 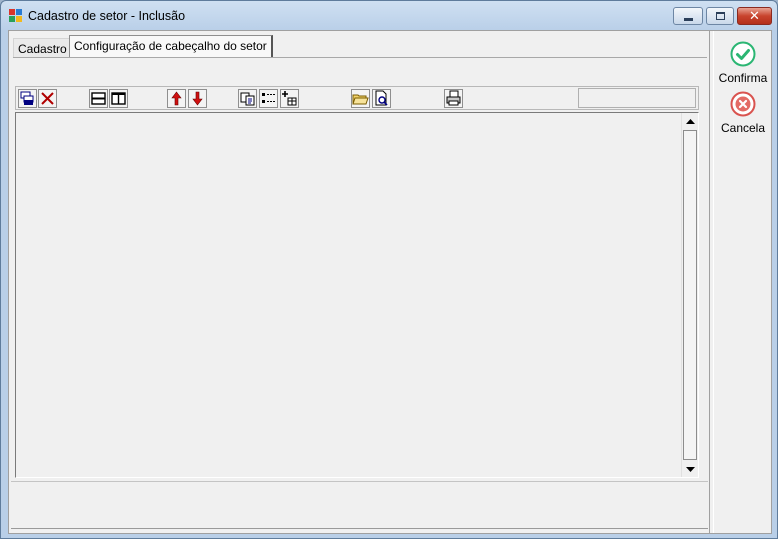 I want to click on move-down-icon, so click(x=197, y=98).